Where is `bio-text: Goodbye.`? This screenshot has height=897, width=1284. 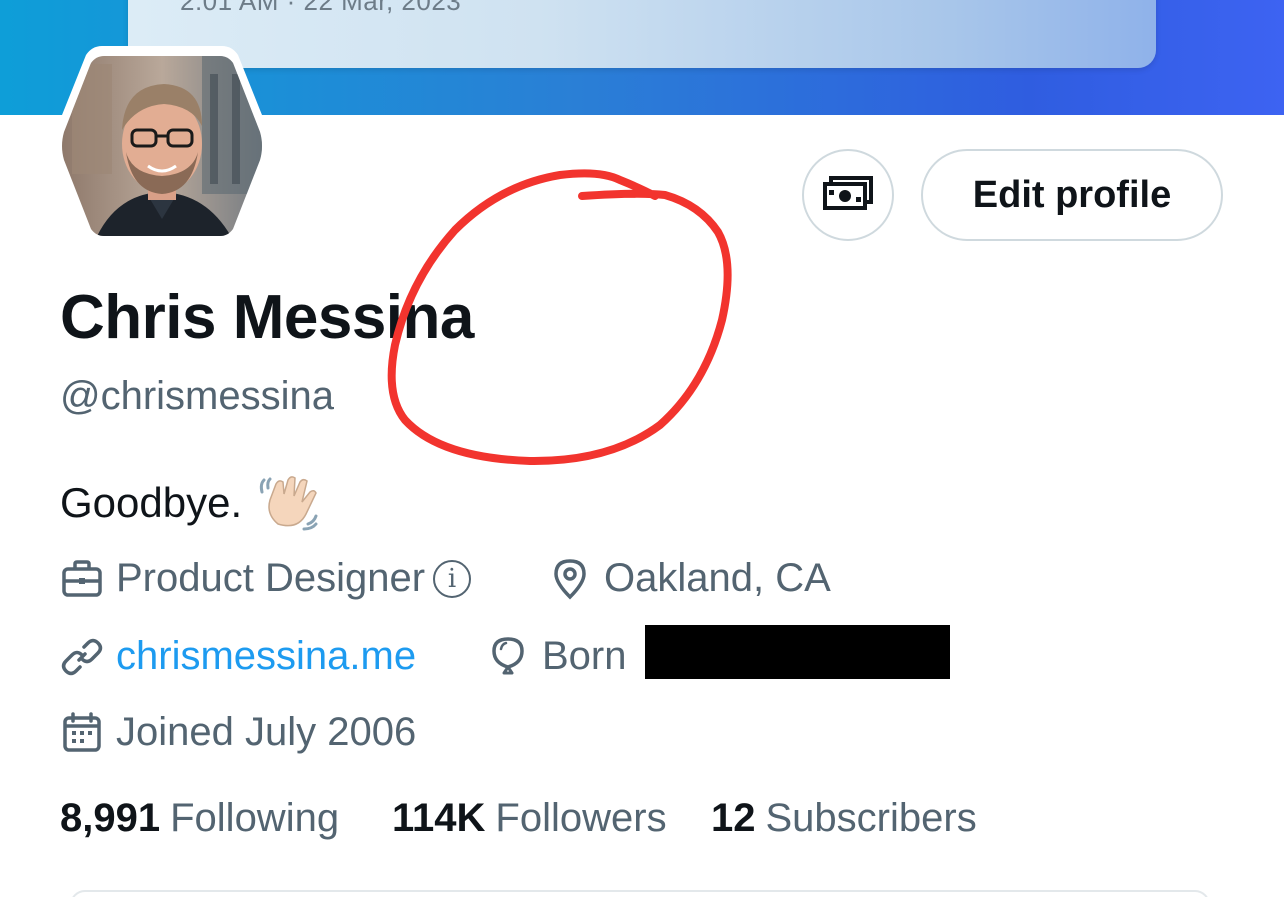
bio-text: Goodbye. is located at coordinates (151, 502).